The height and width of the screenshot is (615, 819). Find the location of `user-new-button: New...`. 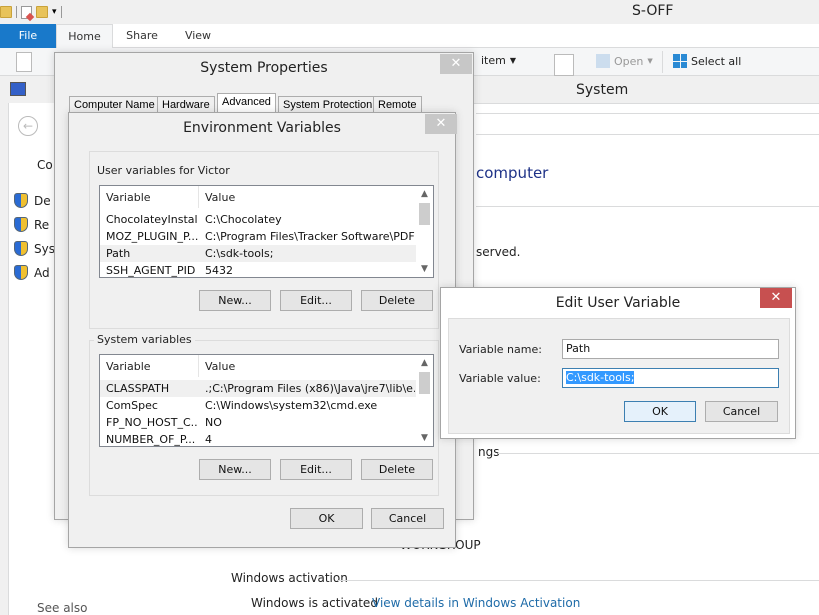

user-new-button: New... is located at coordinates (235, 300).